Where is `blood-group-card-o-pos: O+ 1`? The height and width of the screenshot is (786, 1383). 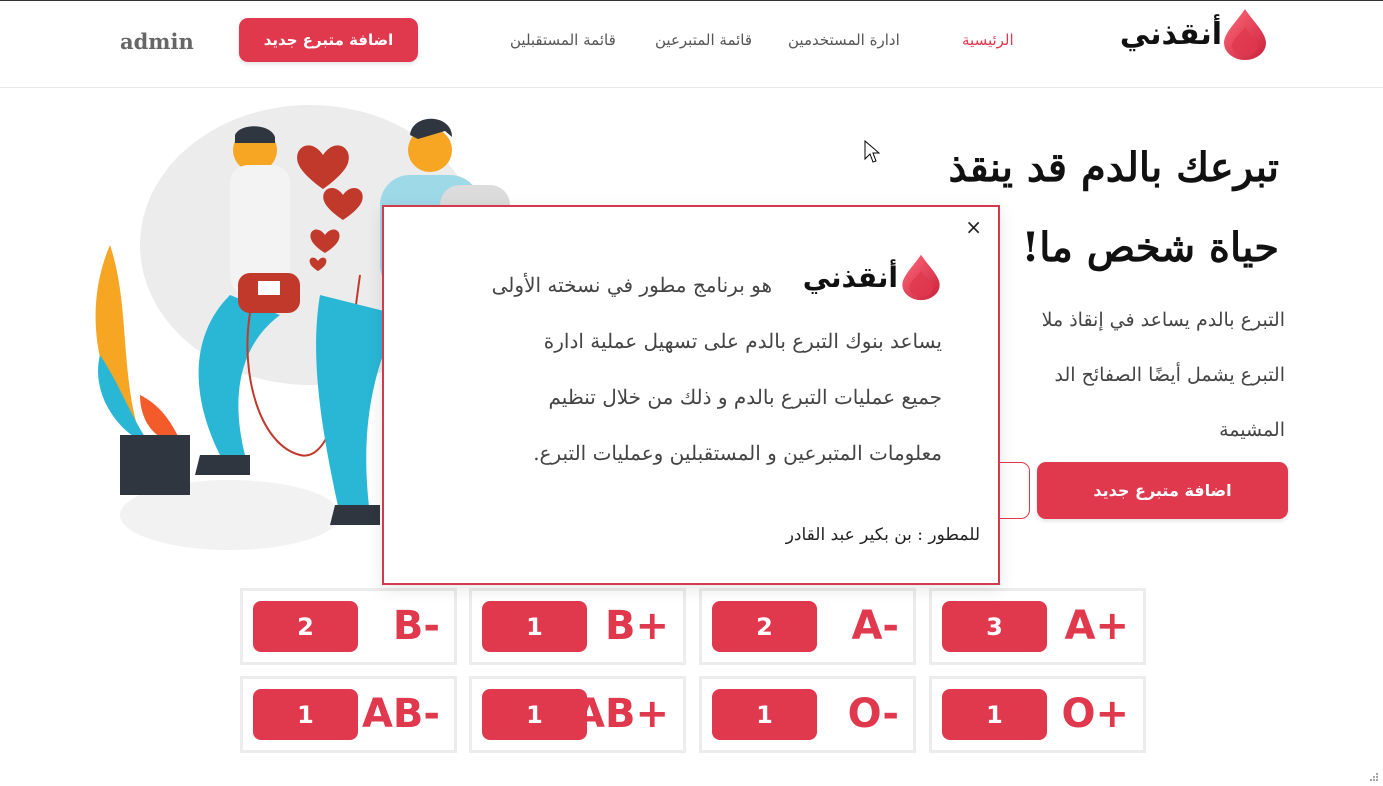 blood-group-card-o-pos: O+ 1 is located at coordinates (1037, 714).